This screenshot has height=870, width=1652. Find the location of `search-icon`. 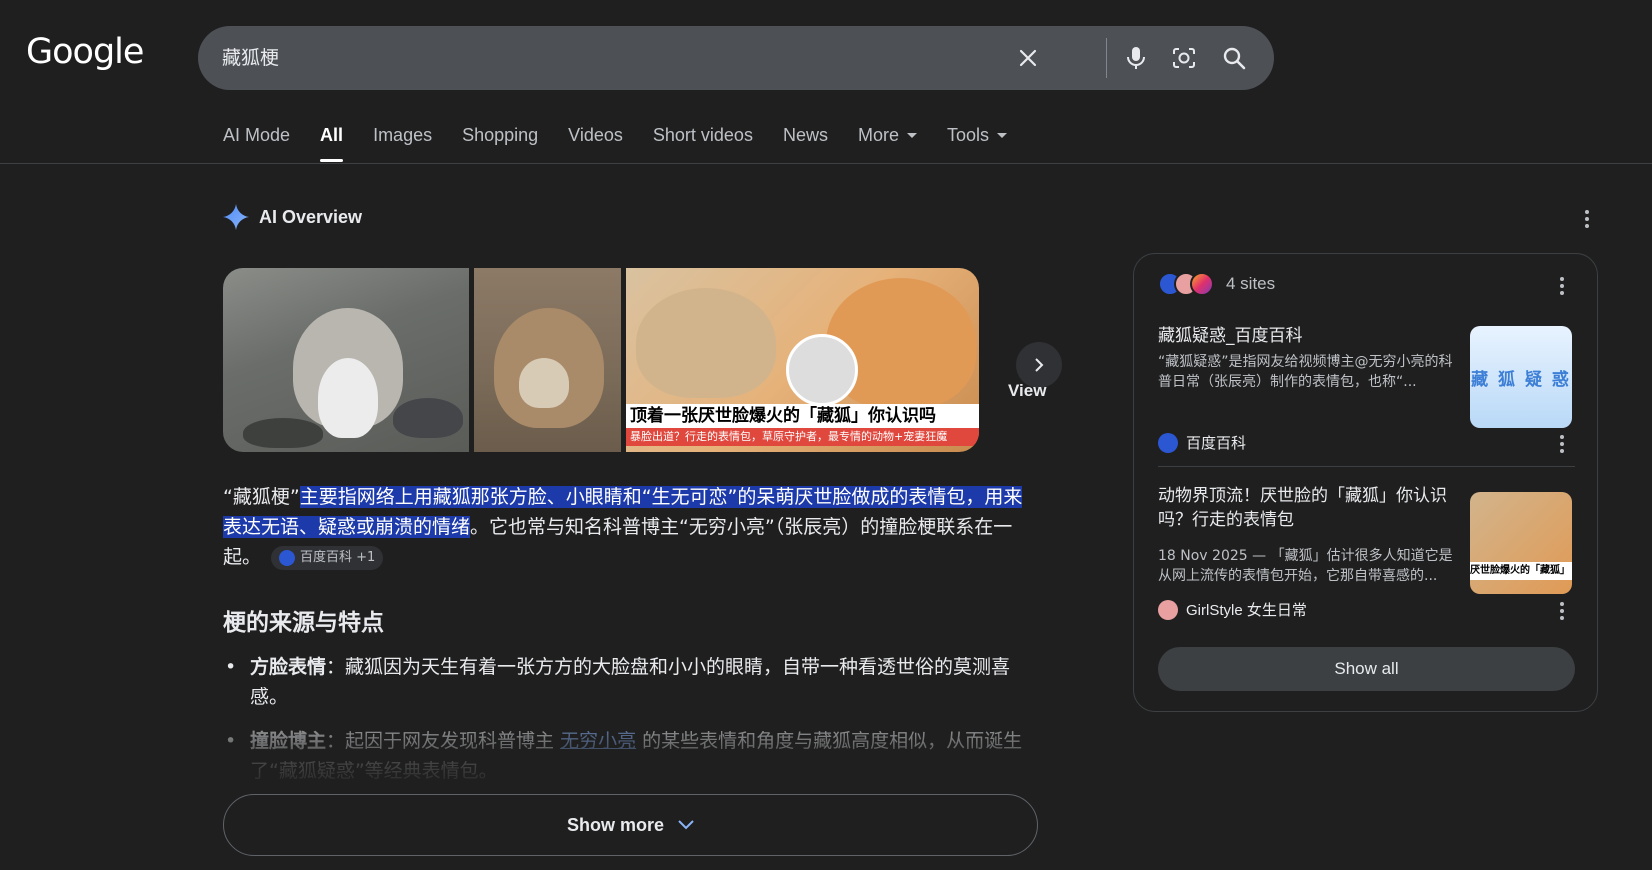

search-icon is located at coordinates (1234, 58).